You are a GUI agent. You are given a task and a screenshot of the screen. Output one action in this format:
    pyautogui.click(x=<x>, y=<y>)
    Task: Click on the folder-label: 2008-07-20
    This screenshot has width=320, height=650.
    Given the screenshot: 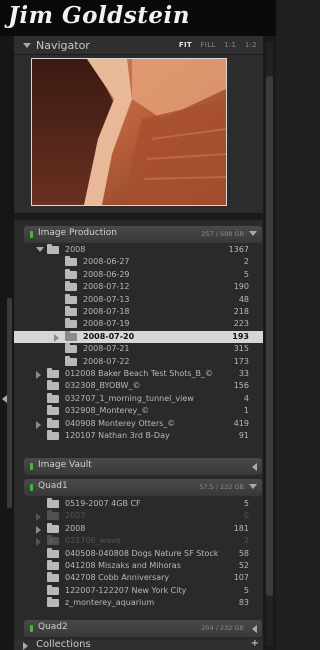 What is the action you would take?
    pyautogui.click(x=109, y=336)
    